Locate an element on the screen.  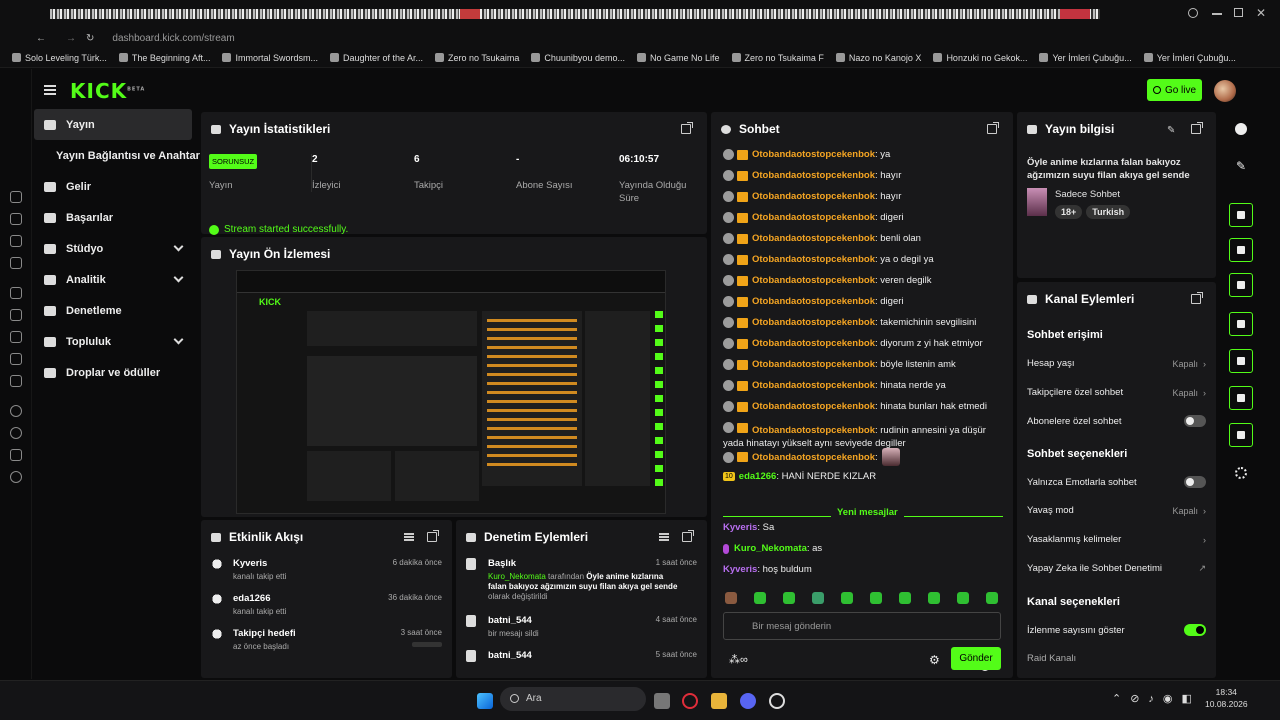
chat-icon is located at coordinates (1241, 324).